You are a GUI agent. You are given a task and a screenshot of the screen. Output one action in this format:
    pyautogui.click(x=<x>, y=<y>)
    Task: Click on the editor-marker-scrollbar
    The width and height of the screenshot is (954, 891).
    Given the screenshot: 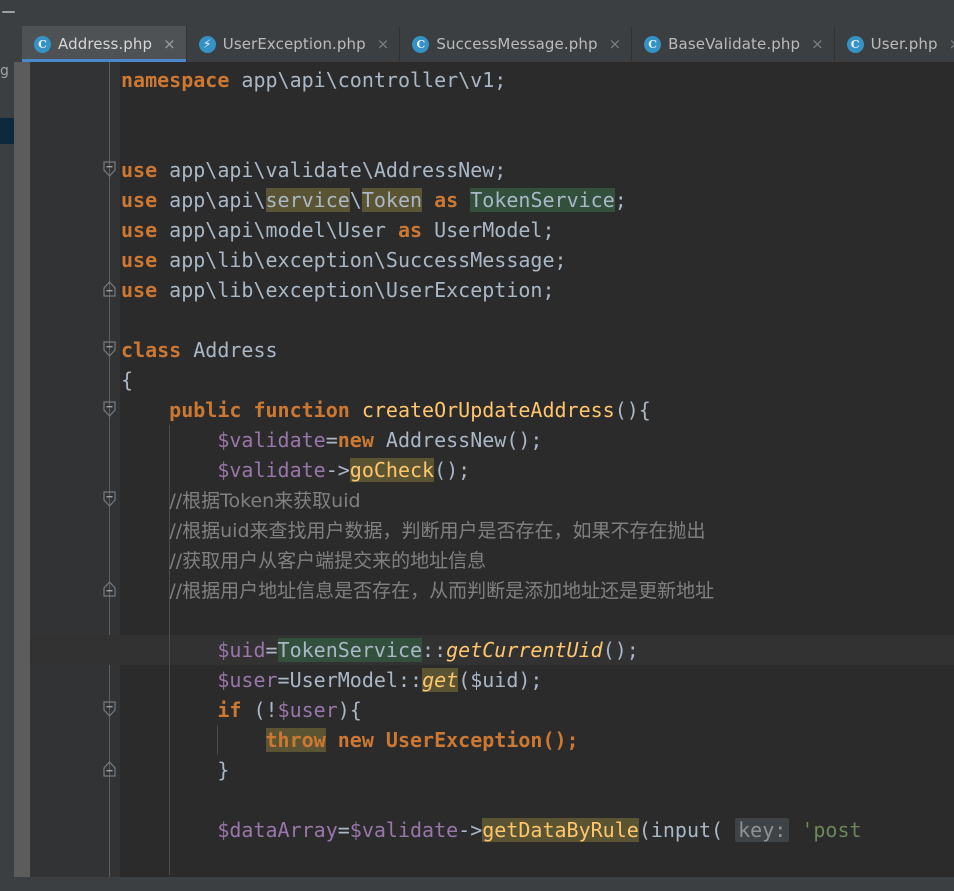 What is the action you would take?
    pyautogui.click(x=22, y=476)
    